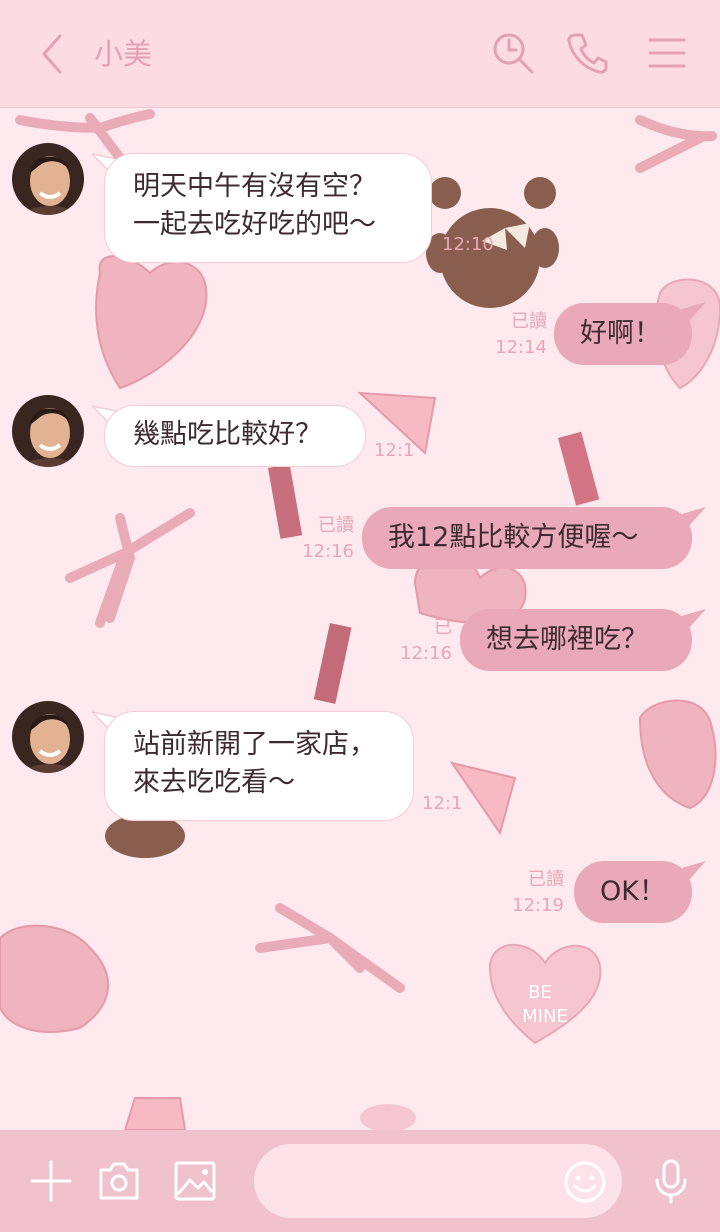 This screenshot has width=720, height=1232. Describe the element at coordinates (443, 627) in the screenshot. I see `read-receipt: 已` at that location.